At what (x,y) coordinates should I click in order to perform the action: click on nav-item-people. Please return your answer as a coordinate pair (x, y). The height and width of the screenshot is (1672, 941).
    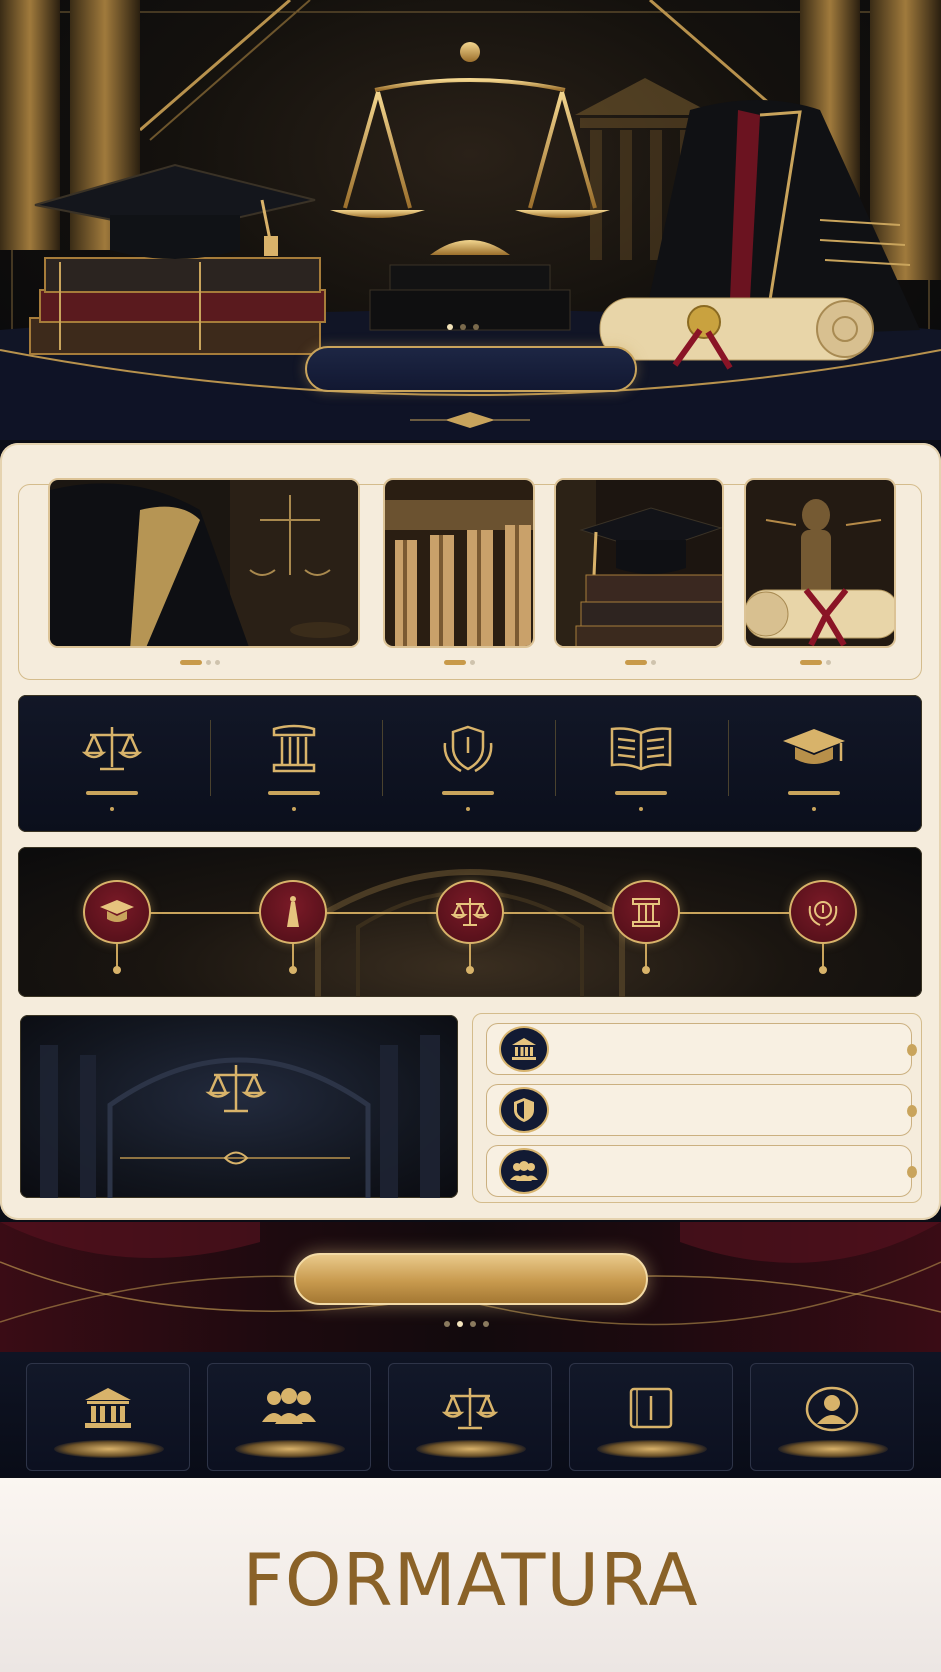
    Looking at the image, I should click on (289, 1417).